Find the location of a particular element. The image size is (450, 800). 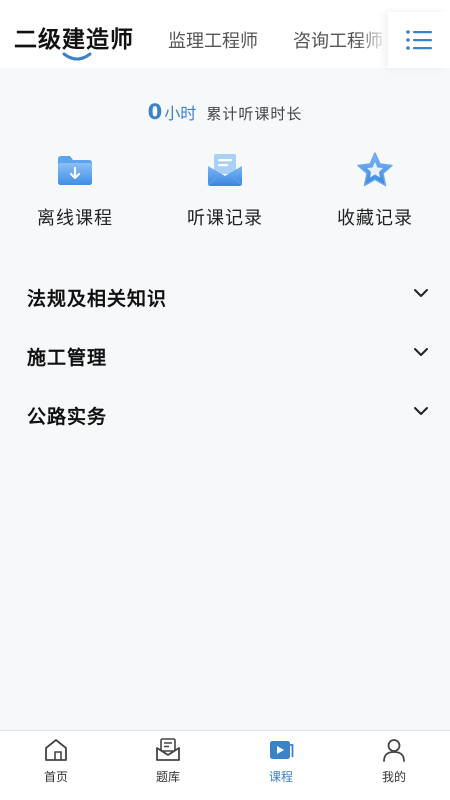

section-row-highway-practice: 公路实务 is located at coordinates (225, 415).